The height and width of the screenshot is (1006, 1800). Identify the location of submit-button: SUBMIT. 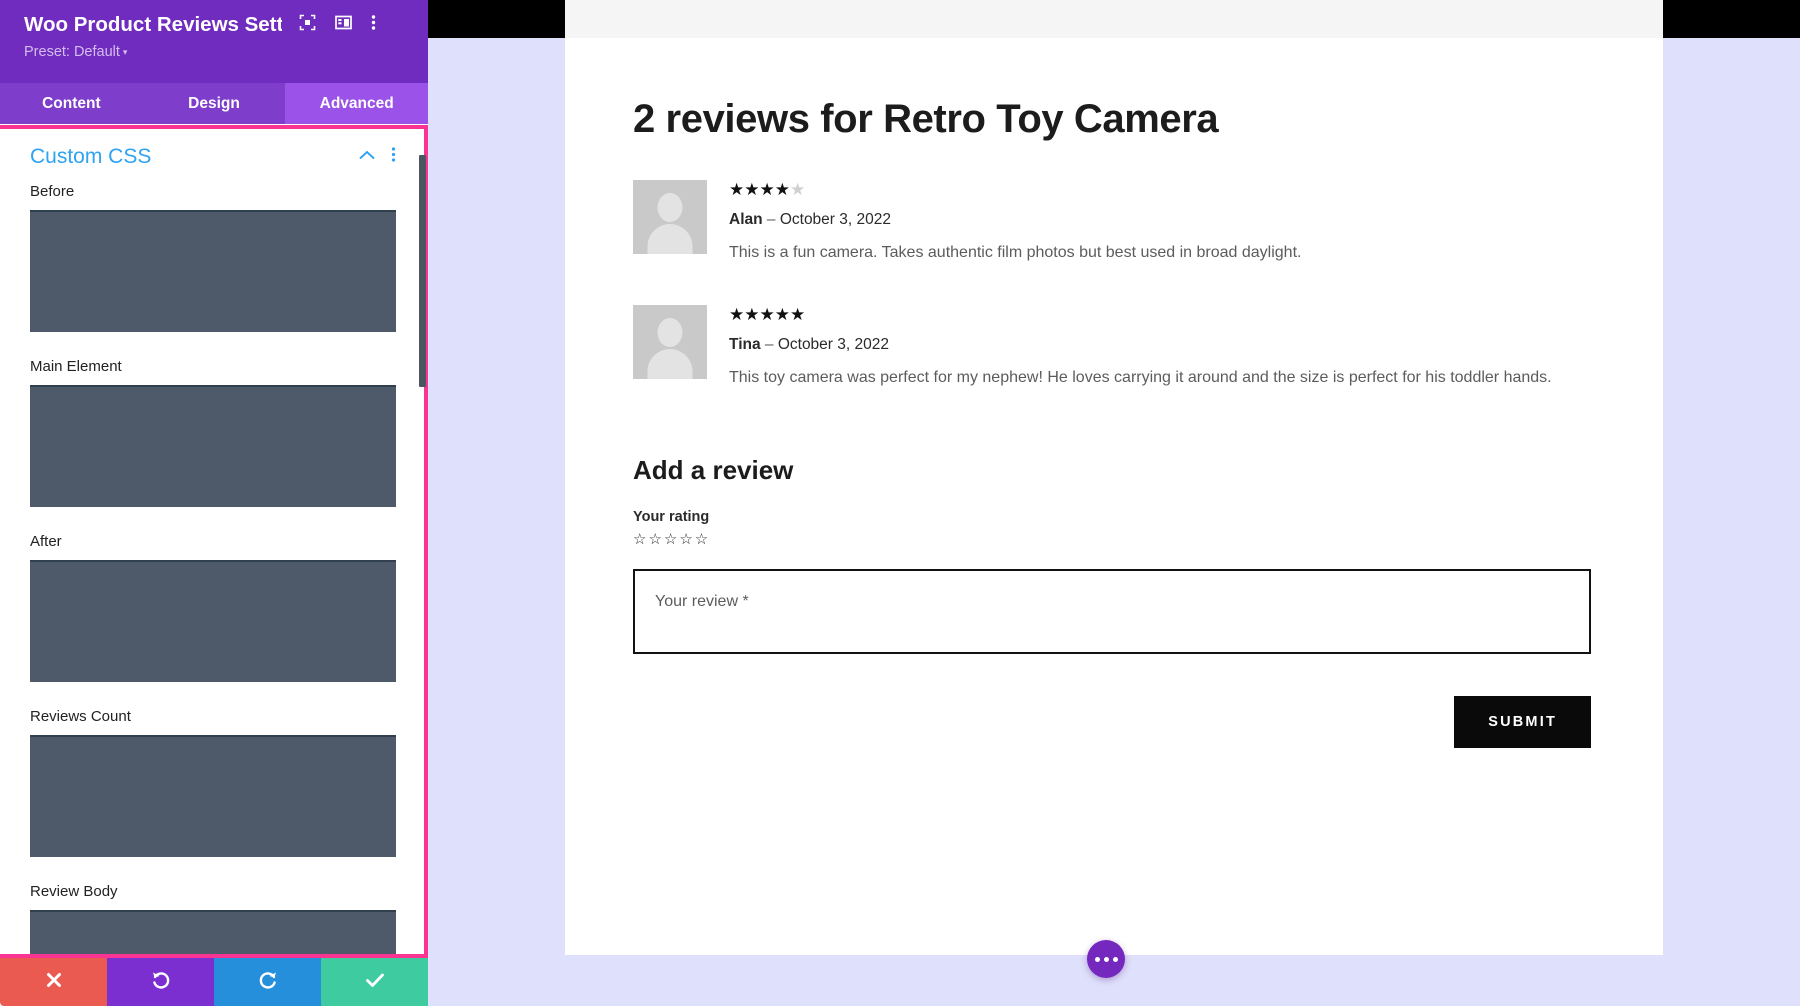
(1522, 721).